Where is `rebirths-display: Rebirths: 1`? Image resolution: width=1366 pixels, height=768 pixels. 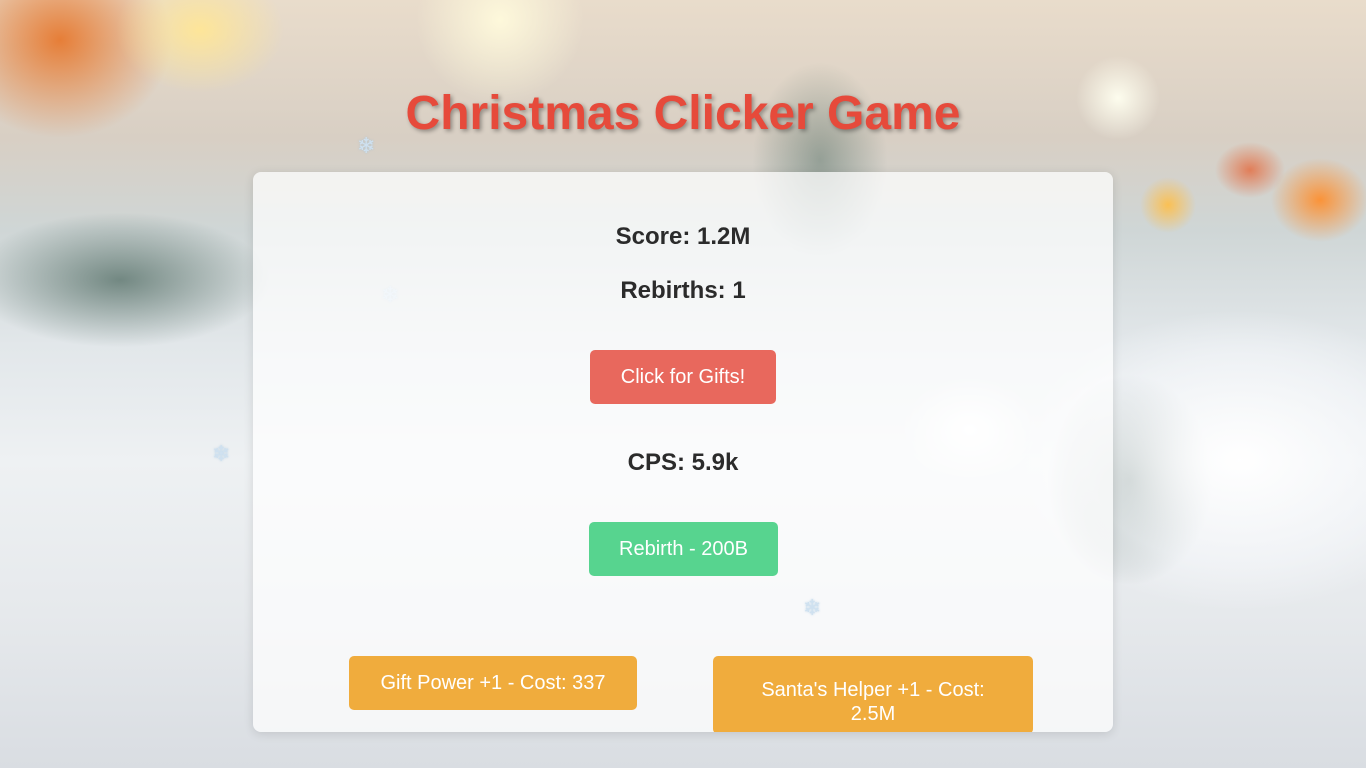
rebirths-display: Rebirths: 1 is located at coordinates (683, 290).